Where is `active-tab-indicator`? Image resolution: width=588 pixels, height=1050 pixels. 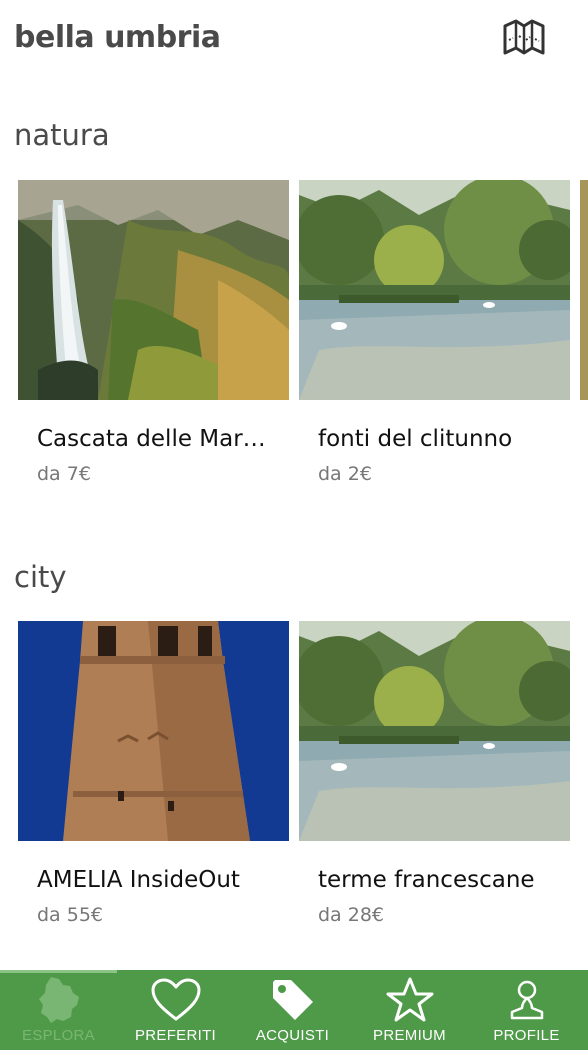
active-tab-indicator is located at coordinates (58, 971).